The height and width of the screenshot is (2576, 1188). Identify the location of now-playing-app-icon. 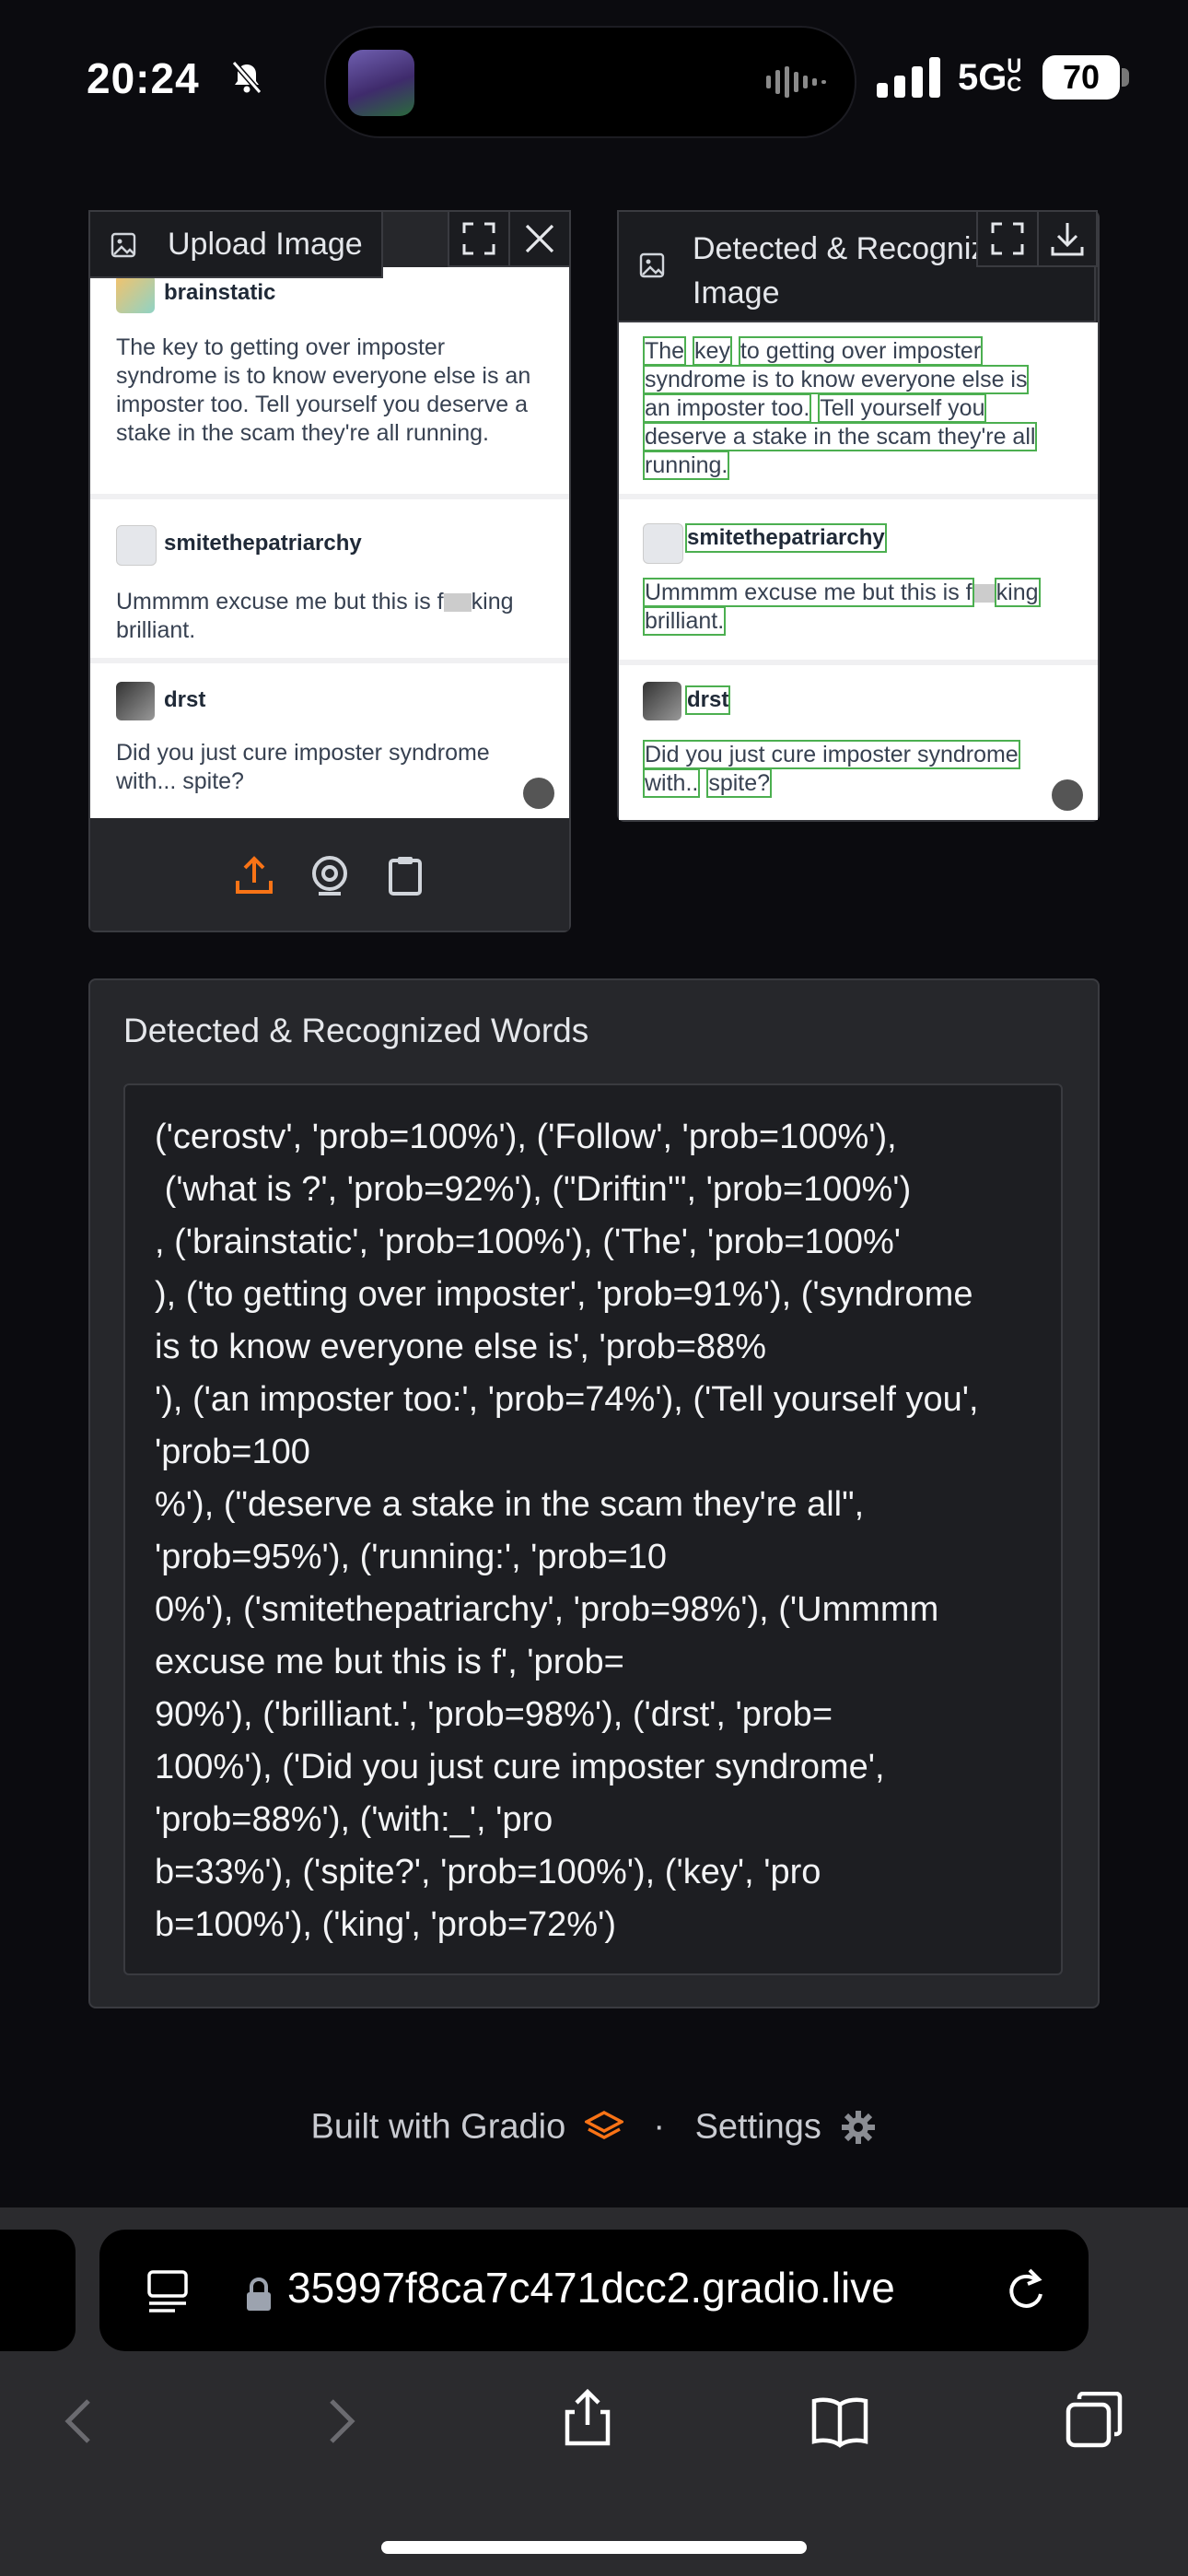
(381, 83).